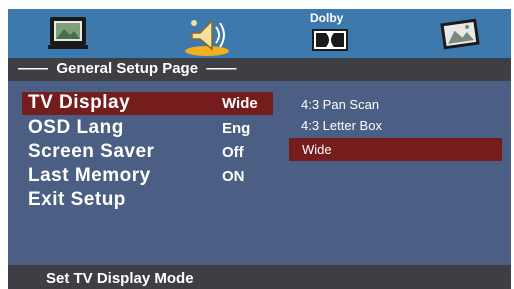 The width and height of the screenshot is (514, 289). I want to click on menu-item-label: TV Display, so click(79, 102).